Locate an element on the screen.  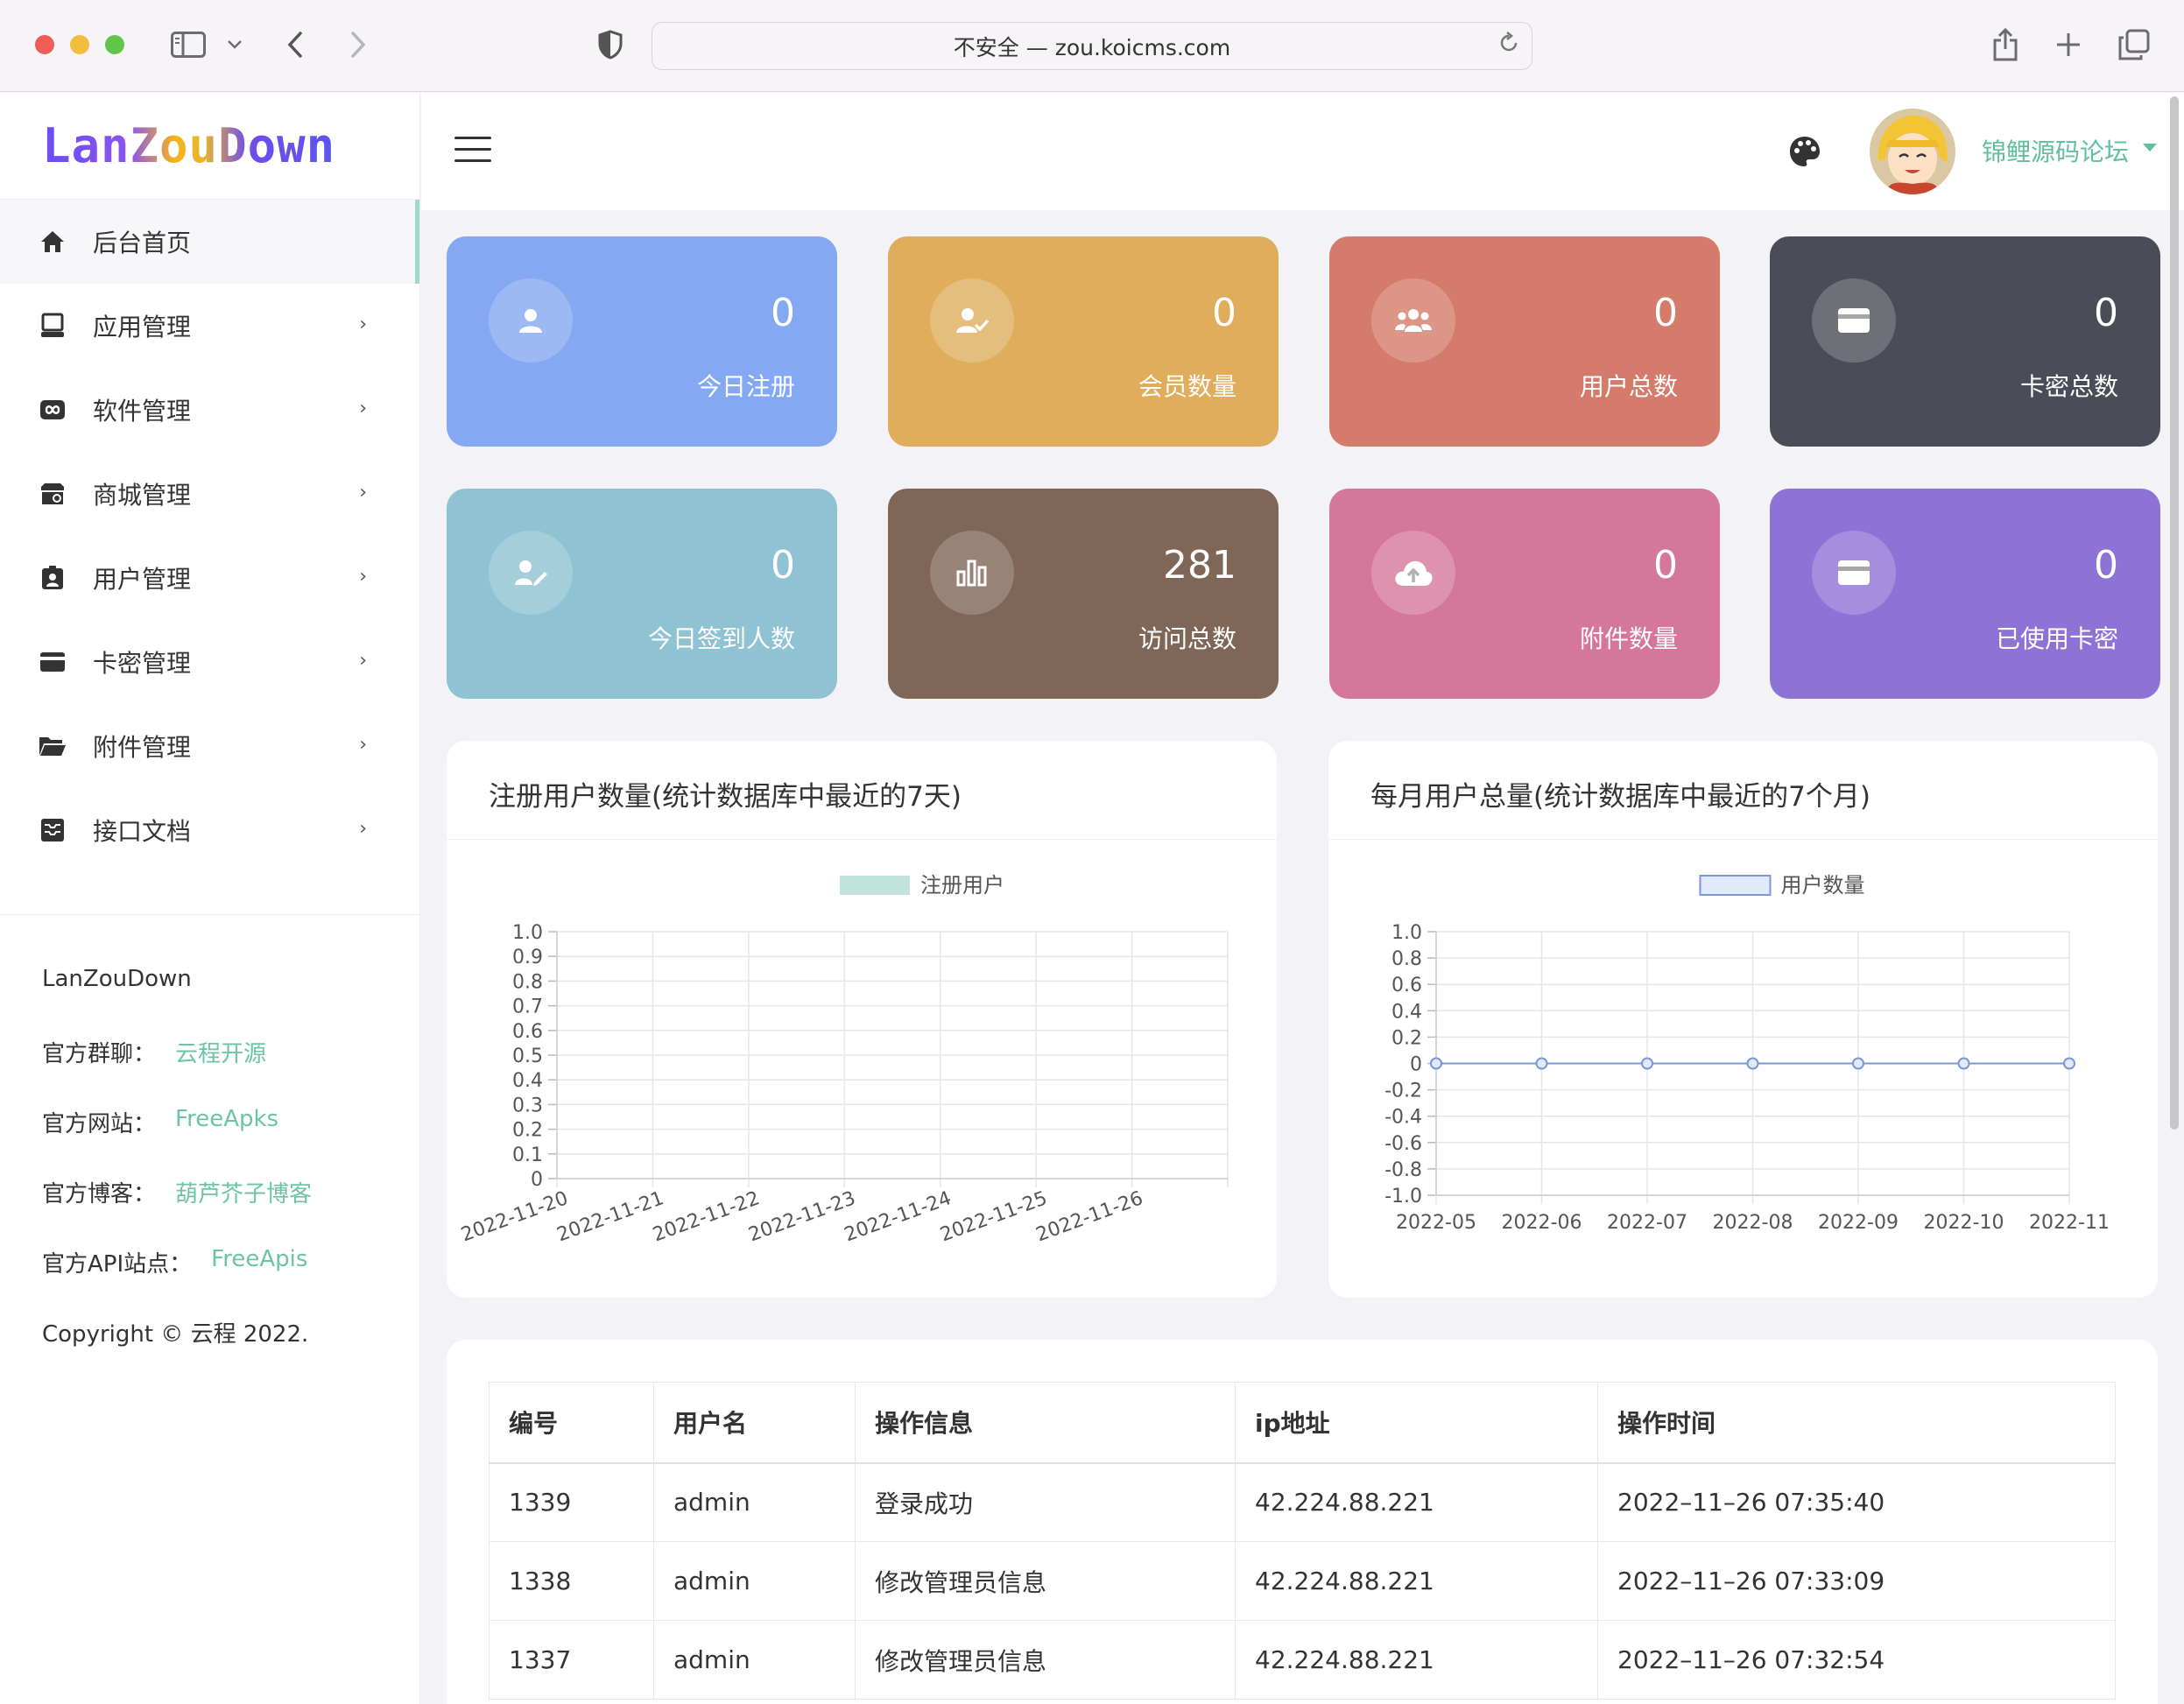
stat-card: 281 访问总数 is located at coordinates (1083, 594).